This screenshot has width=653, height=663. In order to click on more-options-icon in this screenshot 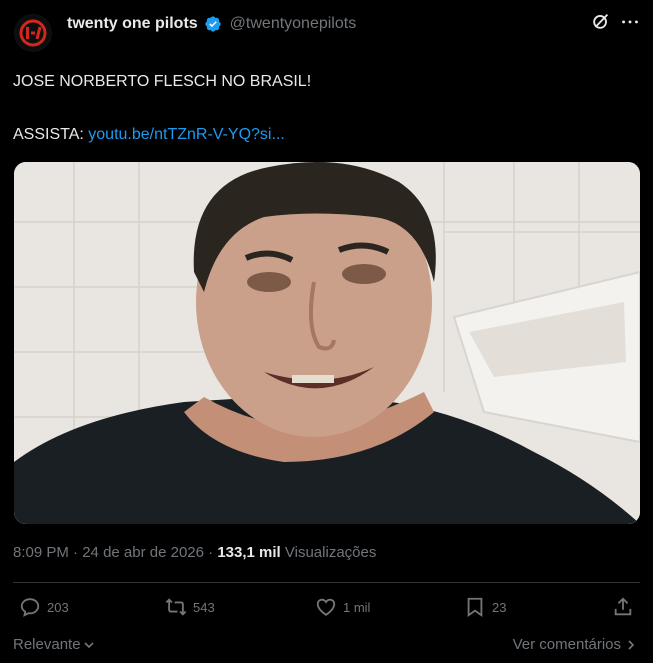, I will do `click(630, 21)`.